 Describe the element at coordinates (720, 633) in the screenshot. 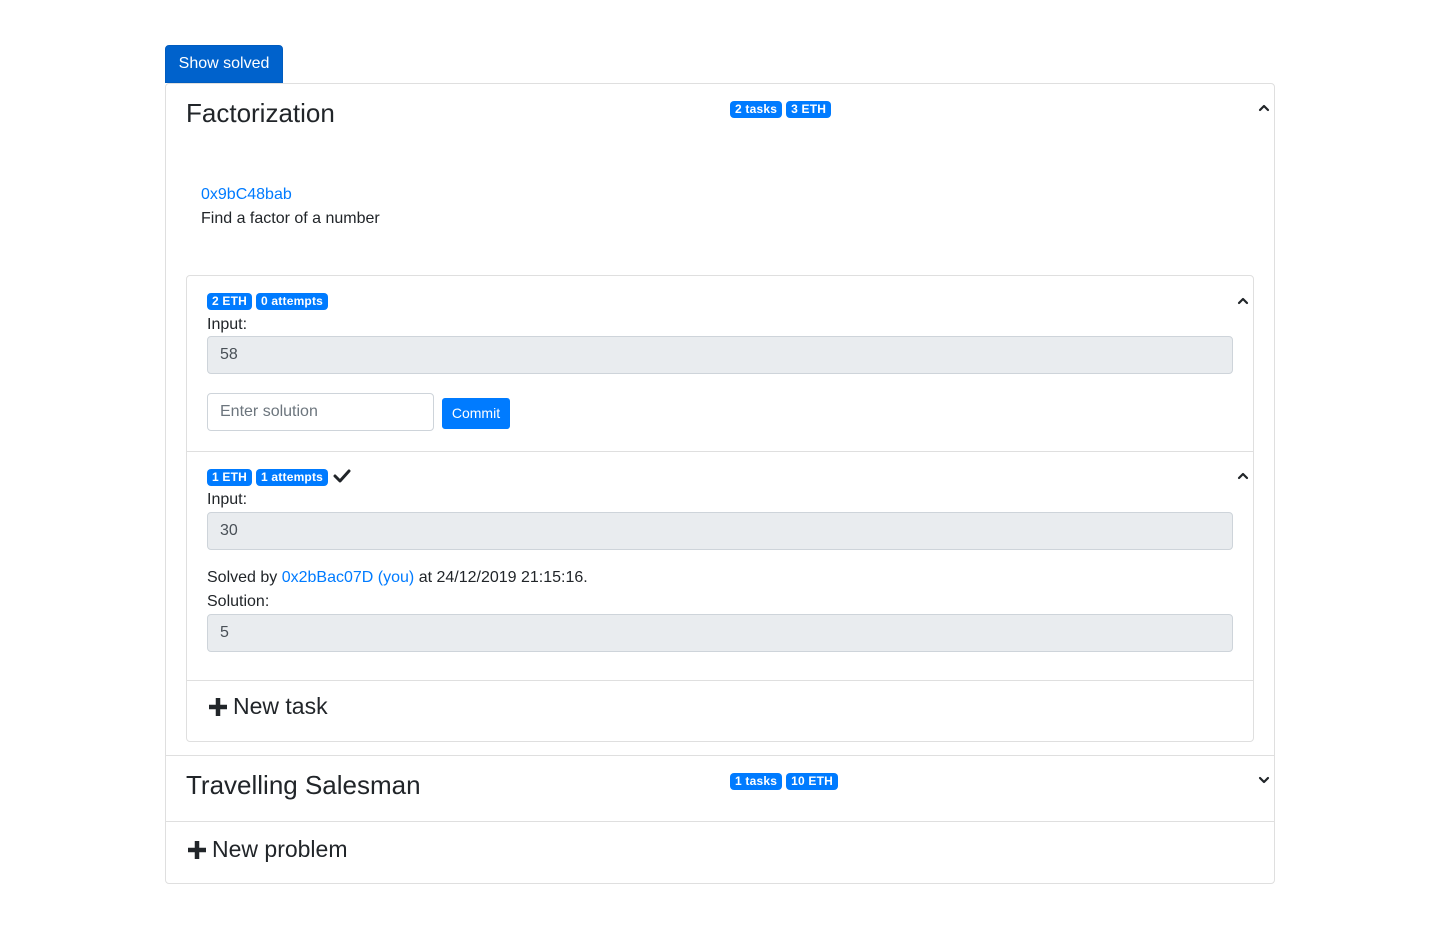

I see `solution-value: 5` at that location.